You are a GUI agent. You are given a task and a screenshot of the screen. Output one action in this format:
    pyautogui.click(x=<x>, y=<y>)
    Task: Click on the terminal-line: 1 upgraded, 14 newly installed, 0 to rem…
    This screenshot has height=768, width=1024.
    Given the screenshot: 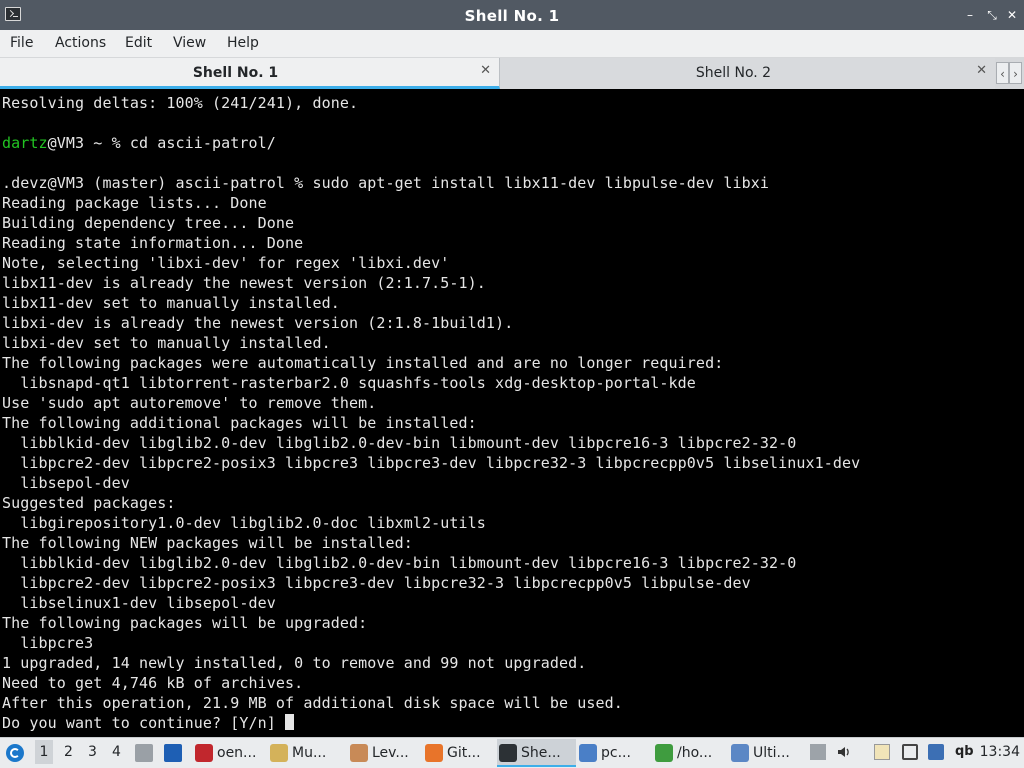 What is the action you would take?
    pyautogui.click(x=294, y=663)
    